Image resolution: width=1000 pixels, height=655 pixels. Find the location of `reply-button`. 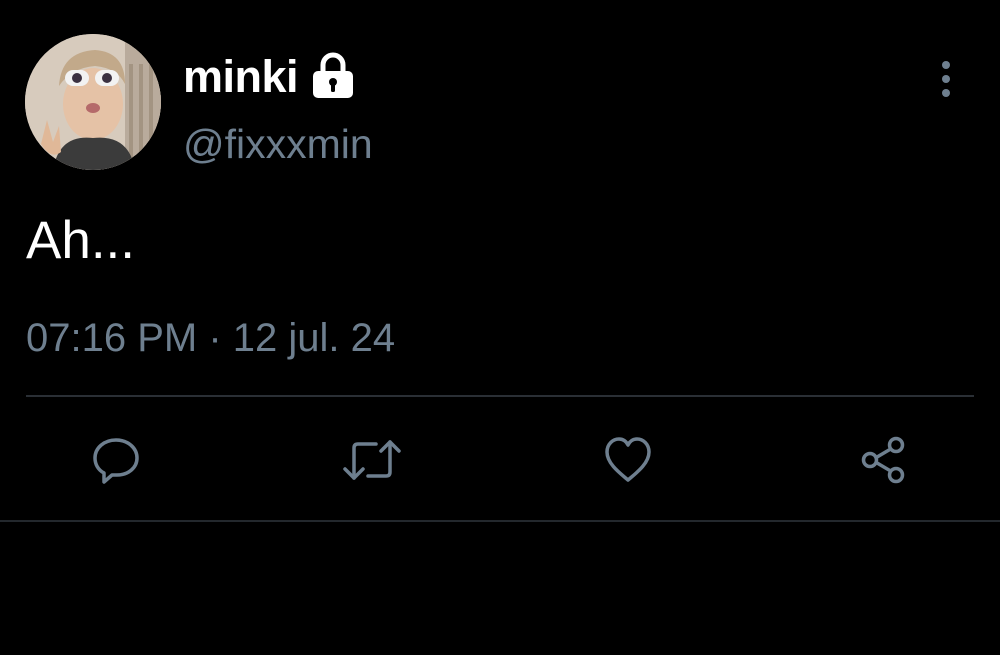

reply-button is located at coordinates (116, 460).